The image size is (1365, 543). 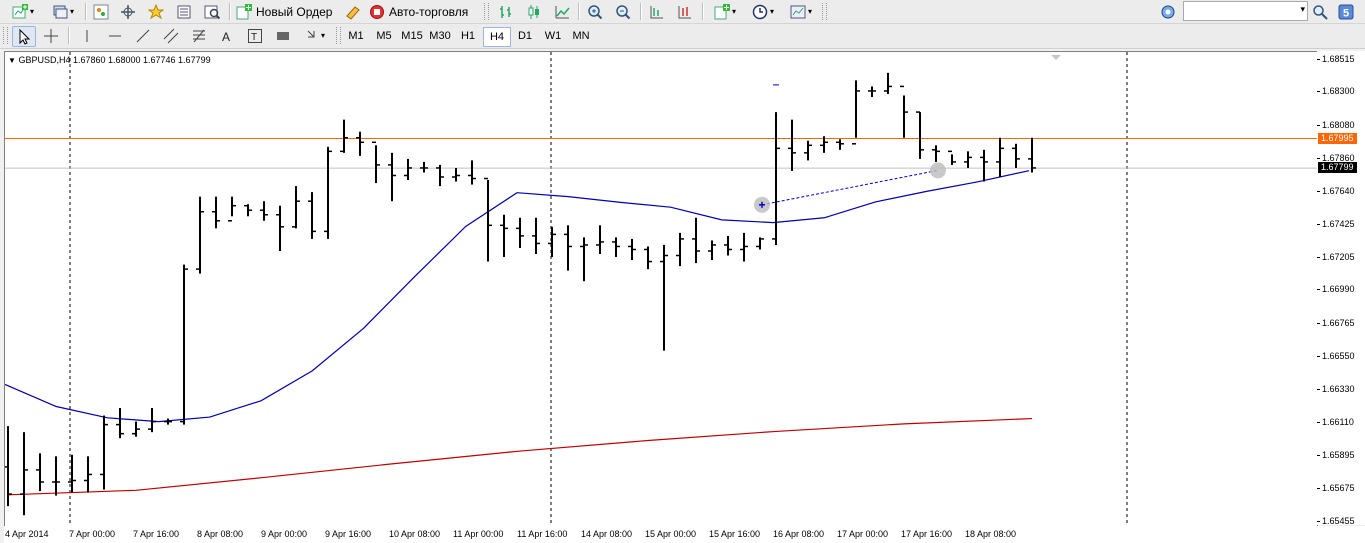 I want to click on line-chart-icon, so click(x=562, y=12).